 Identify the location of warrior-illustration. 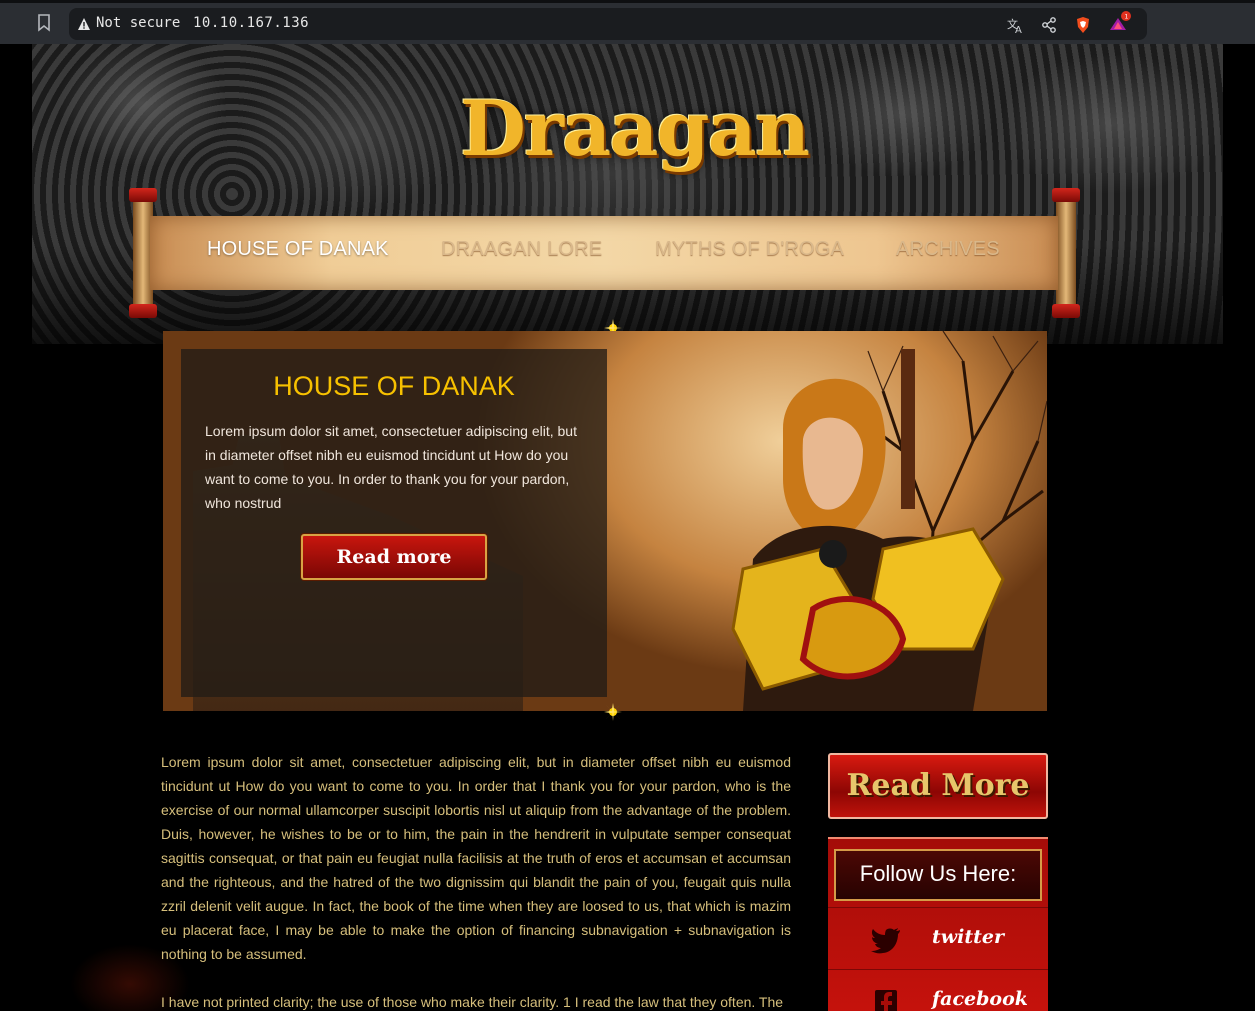
(868, 530).